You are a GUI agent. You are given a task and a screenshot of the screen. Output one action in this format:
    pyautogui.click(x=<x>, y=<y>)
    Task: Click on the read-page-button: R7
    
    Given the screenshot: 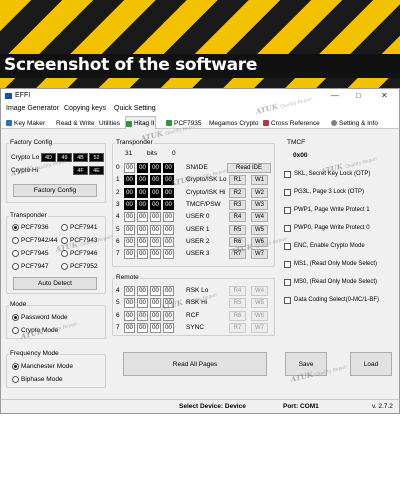 What is the action you would take?
    pyautogui.click(x=237, y=327)
    